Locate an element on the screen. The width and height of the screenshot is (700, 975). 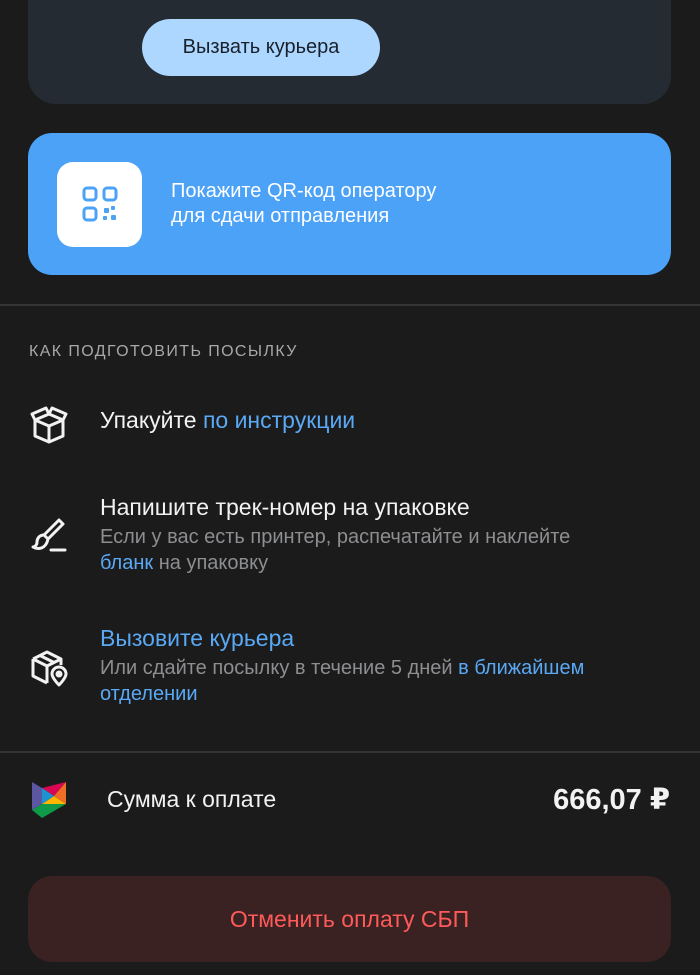
qr-code-icon is located at coordinates (99, 204).